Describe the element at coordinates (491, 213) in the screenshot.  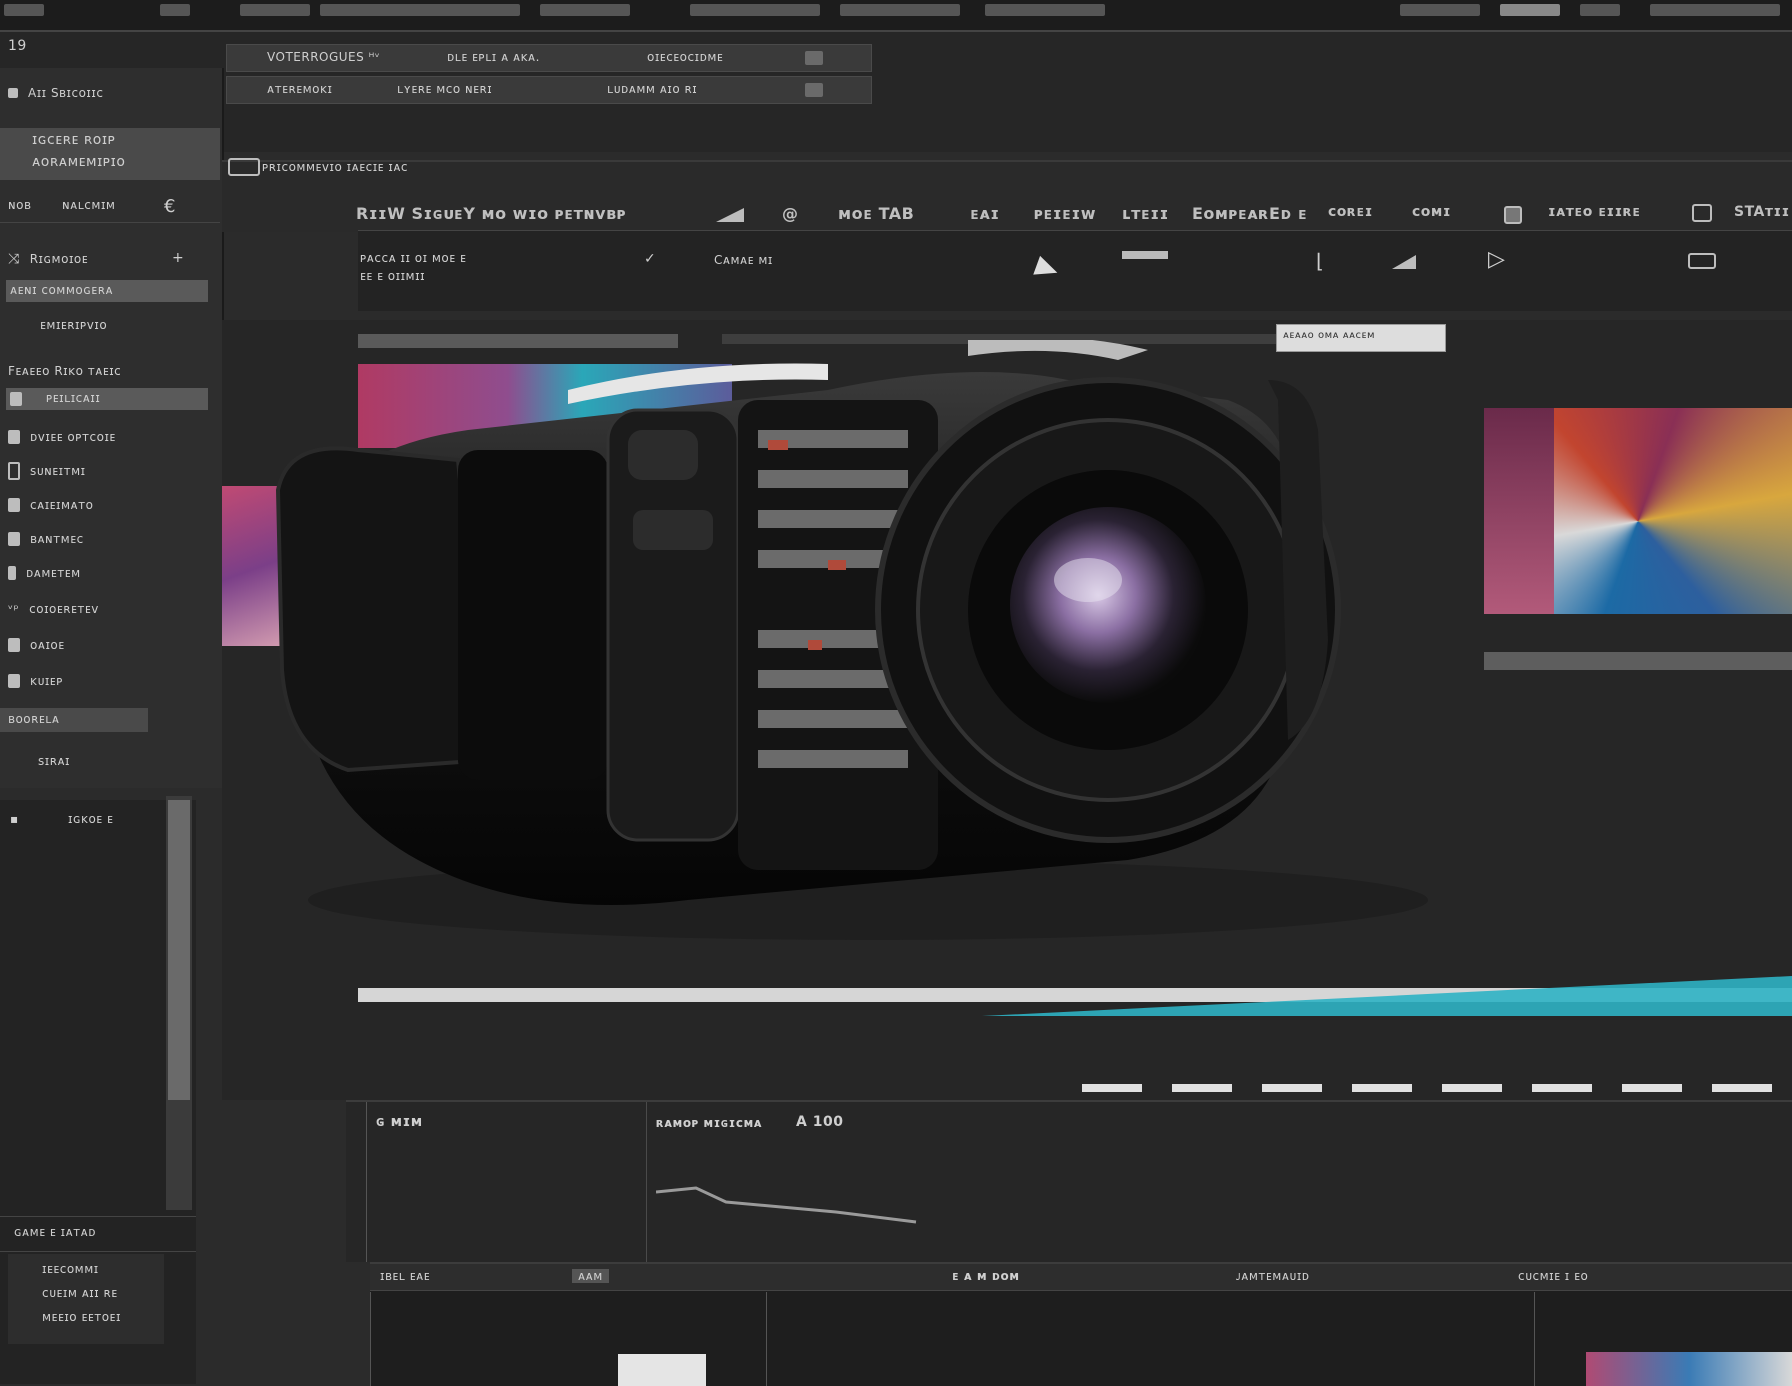
I see `toolbar-item: RɪɪW SɪɢᴜᴇY ᴍᴏ ᴡɪᴏ ᴘᴇᴛɴᴠʙᴘ` at that location.